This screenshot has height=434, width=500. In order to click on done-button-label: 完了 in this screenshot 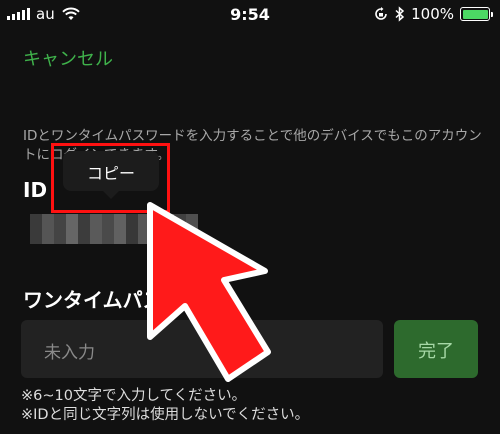, I will do `click(436, 351)`.